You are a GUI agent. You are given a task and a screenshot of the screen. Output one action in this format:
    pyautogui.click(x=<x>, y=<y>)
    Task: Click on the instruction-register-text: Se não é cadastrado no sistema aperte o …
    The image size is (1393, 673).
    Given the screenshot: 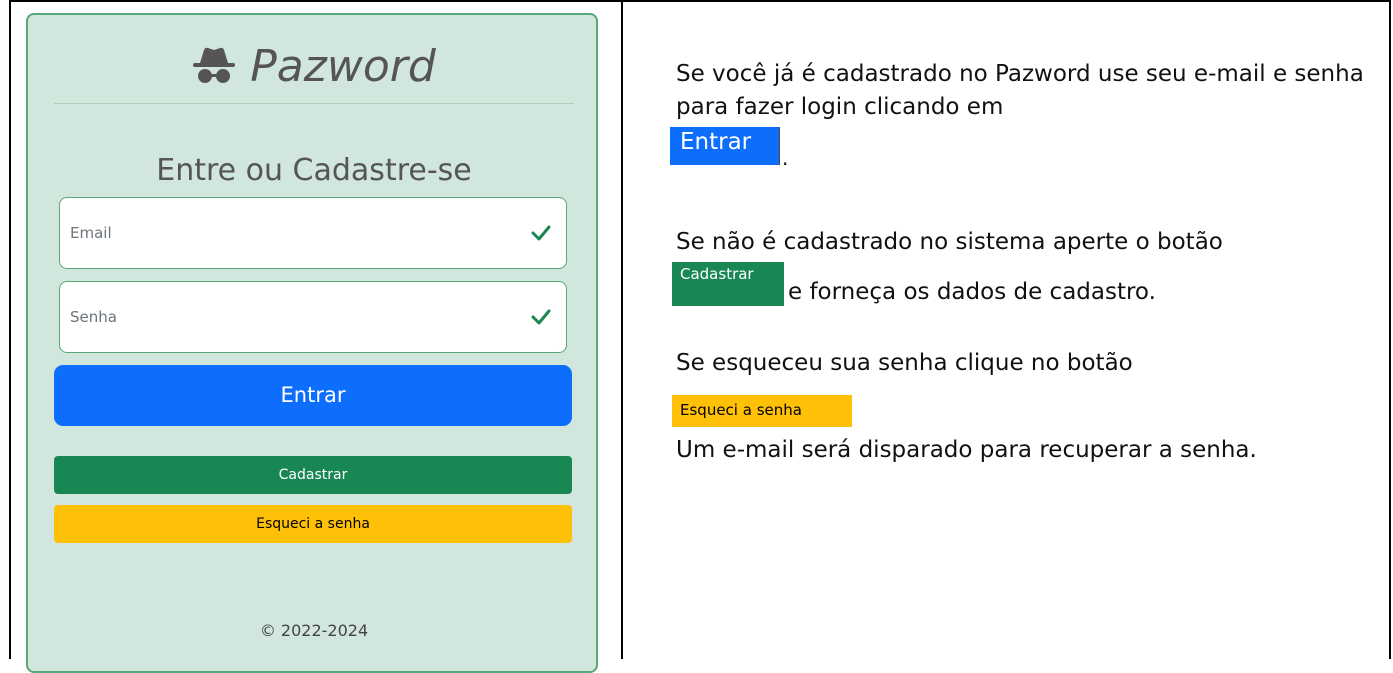 What is the action you would take?
    pyautogui.click(x=949, y=242)
    